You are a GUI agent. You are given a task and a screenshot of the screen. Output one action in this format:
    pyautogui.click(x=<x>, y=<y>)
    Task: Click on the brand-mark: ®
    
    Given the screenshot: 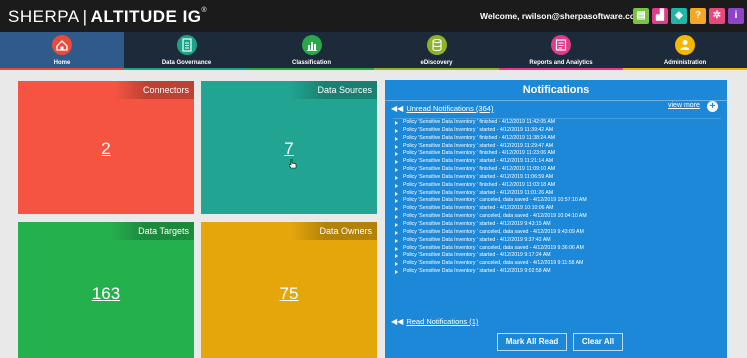 What is the action you would take?
    pyautogui.click(x=204, y=10)
    